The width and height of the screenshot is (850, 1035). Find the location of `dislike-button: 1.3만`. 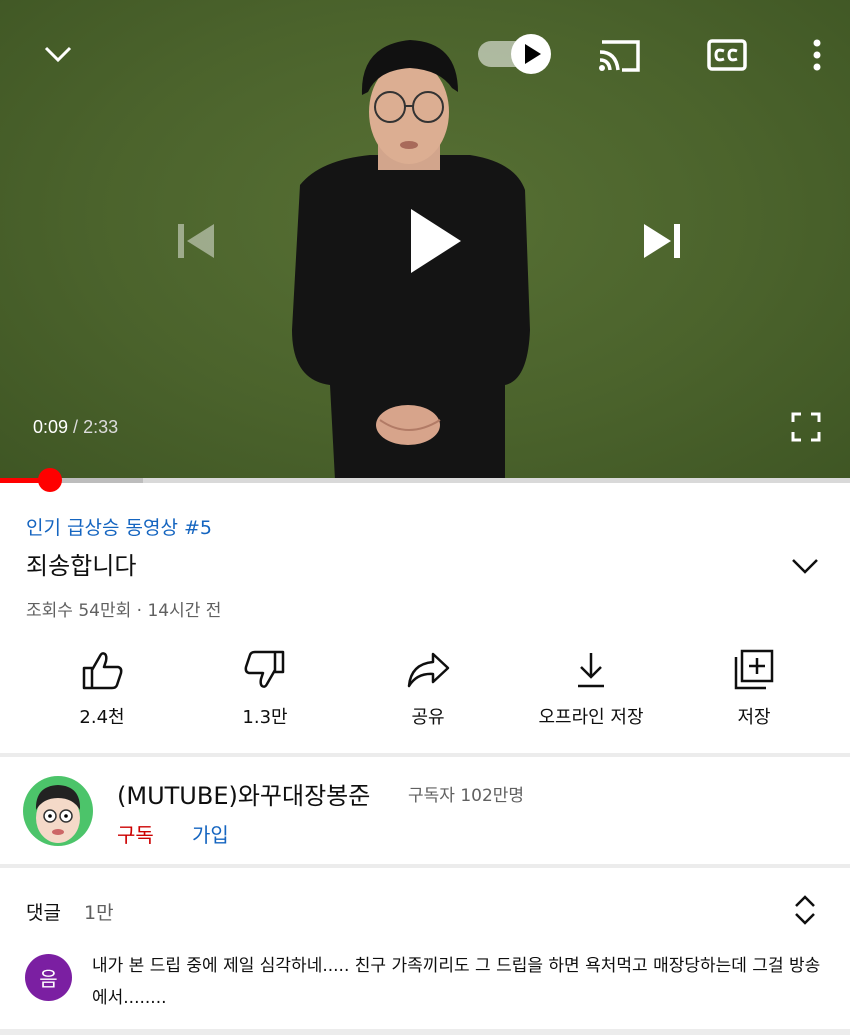

dislike-button: 1.3만 is located at coordinates (265, 687).